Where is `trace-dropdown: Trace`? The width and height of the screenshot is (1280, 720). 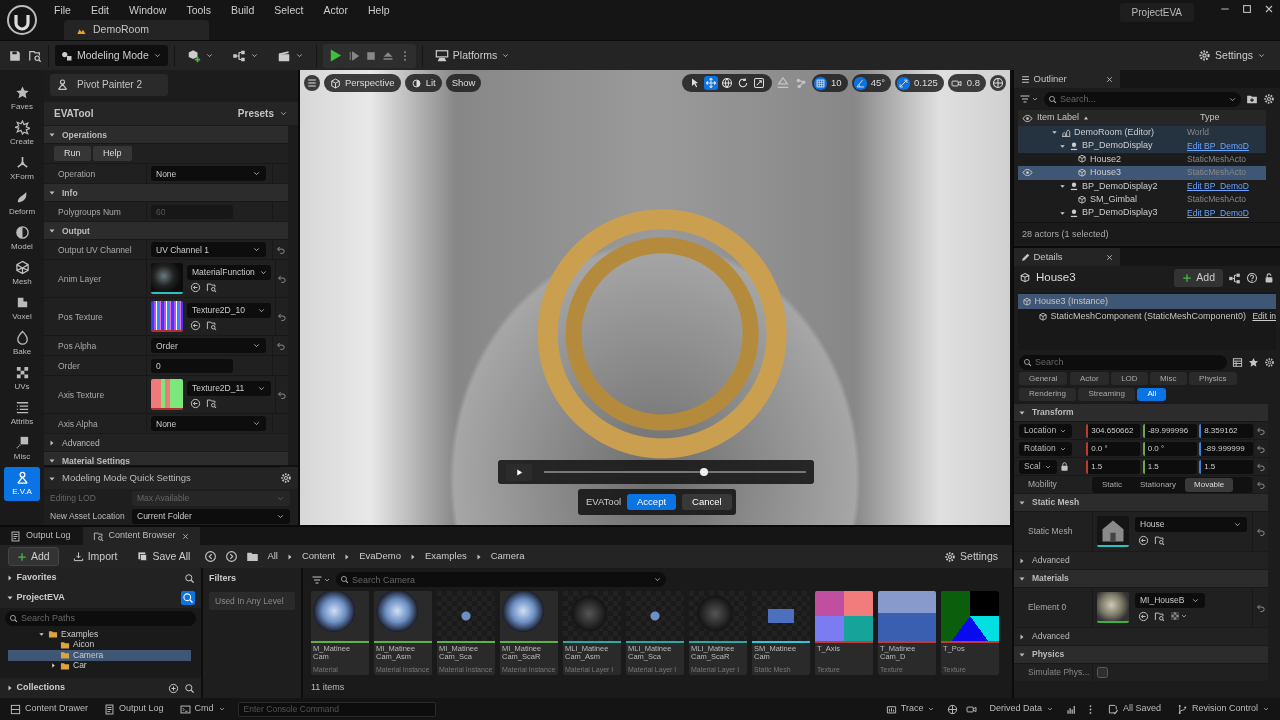
trace-dropdown: Trace is located at coordinates (910, 709).